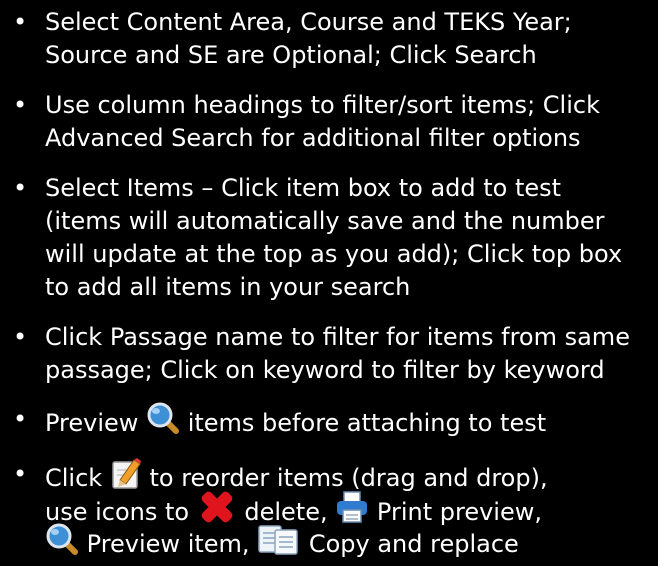 This screenshot has height=566, width=658. I want to click on preview-suffix: items before attaching to test, so click(367, 423).